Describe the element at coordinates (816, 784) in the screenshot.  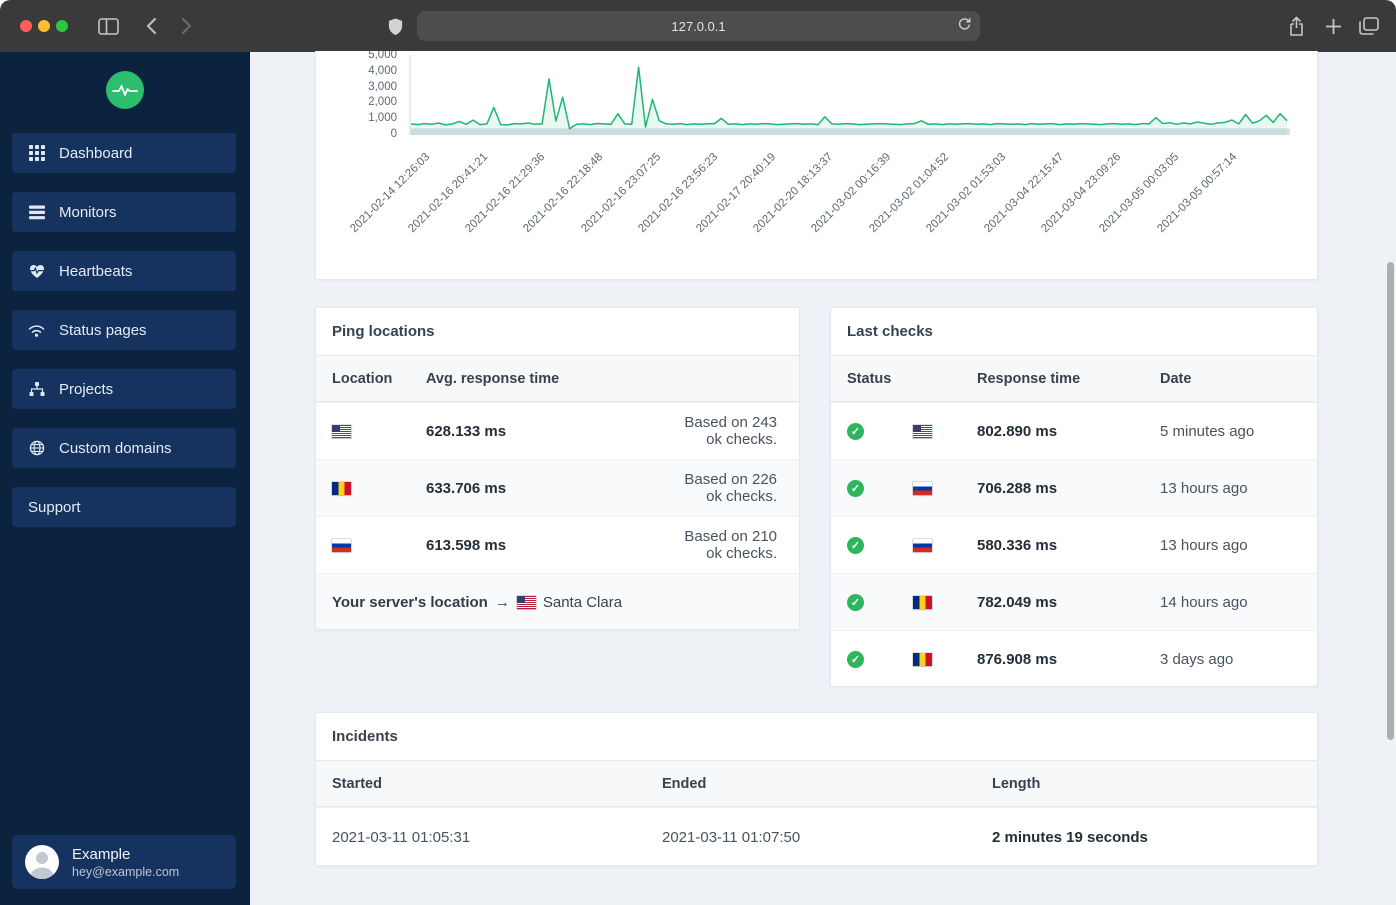
I see `table-header: Started Ended Length` at that location.